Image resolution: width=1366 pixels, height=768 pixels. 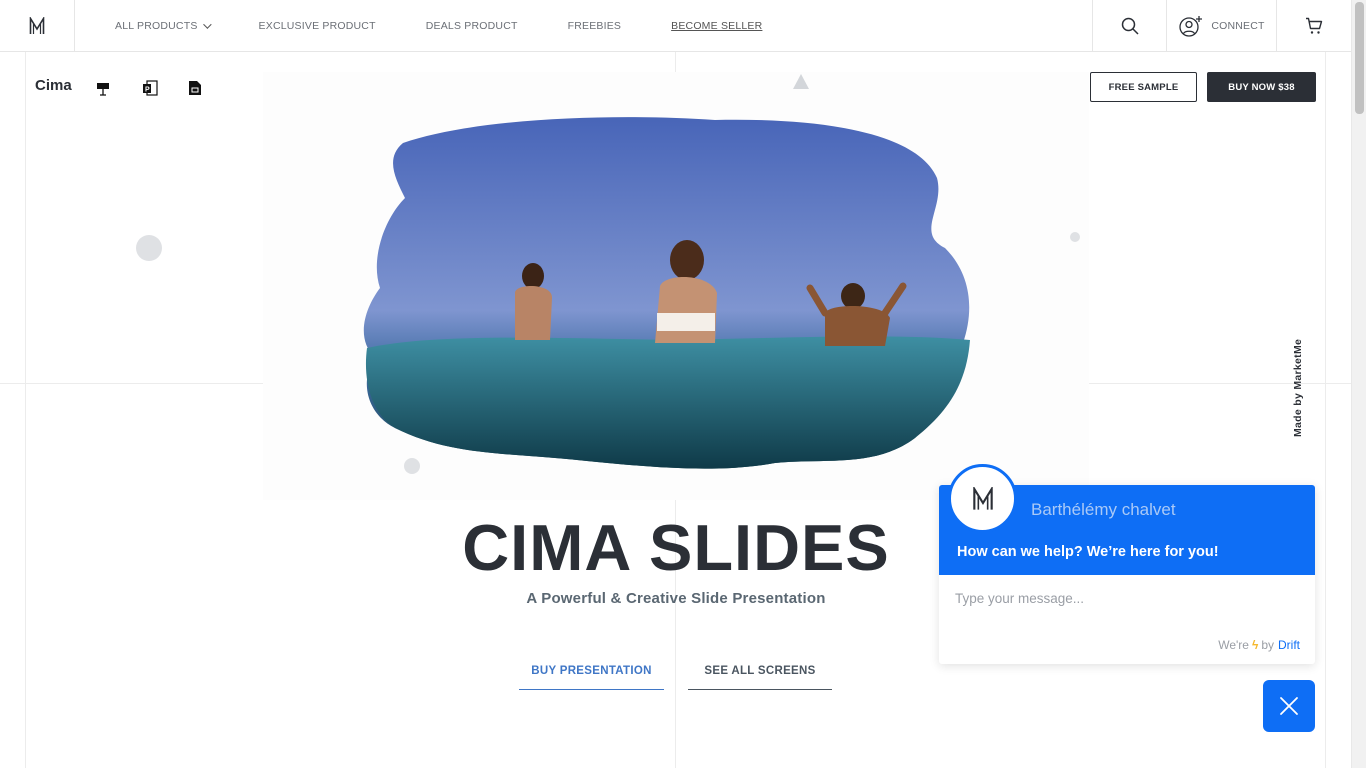 What do you see at coordinates (1261, 87) in the screenshot?
I see `buy-now-button: BUY NOW $38` at bounding box center [1261, 87].